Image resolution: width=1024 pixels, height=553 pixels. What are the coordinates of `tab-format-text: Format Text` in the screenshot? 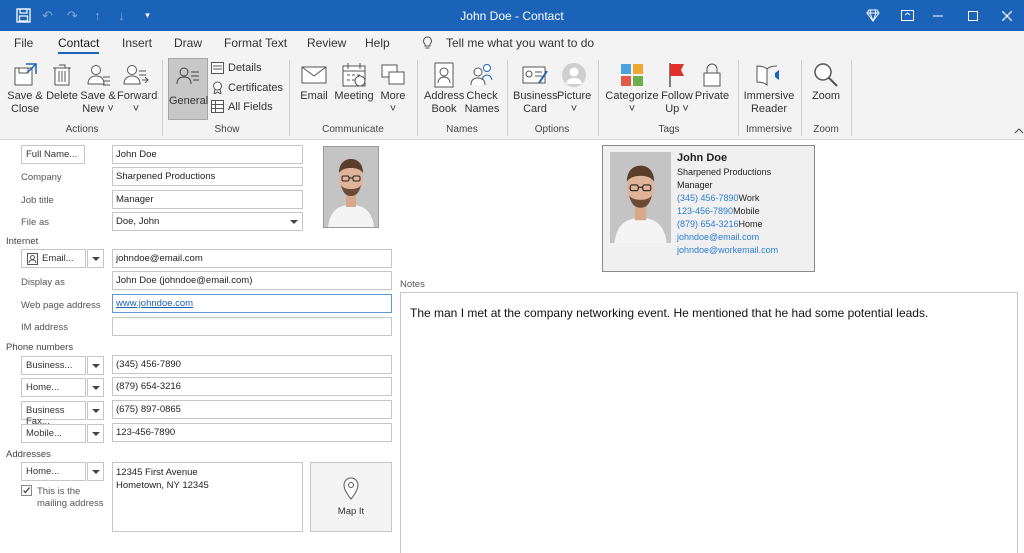 It's located at (255, 43).